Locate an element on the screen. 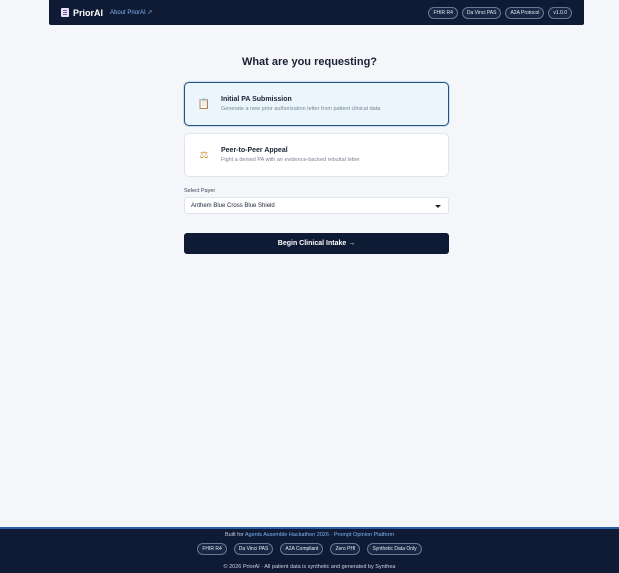 This screenshot has width=619, height=573. app-logo: PriorAI is located at coordinates (88, 13).